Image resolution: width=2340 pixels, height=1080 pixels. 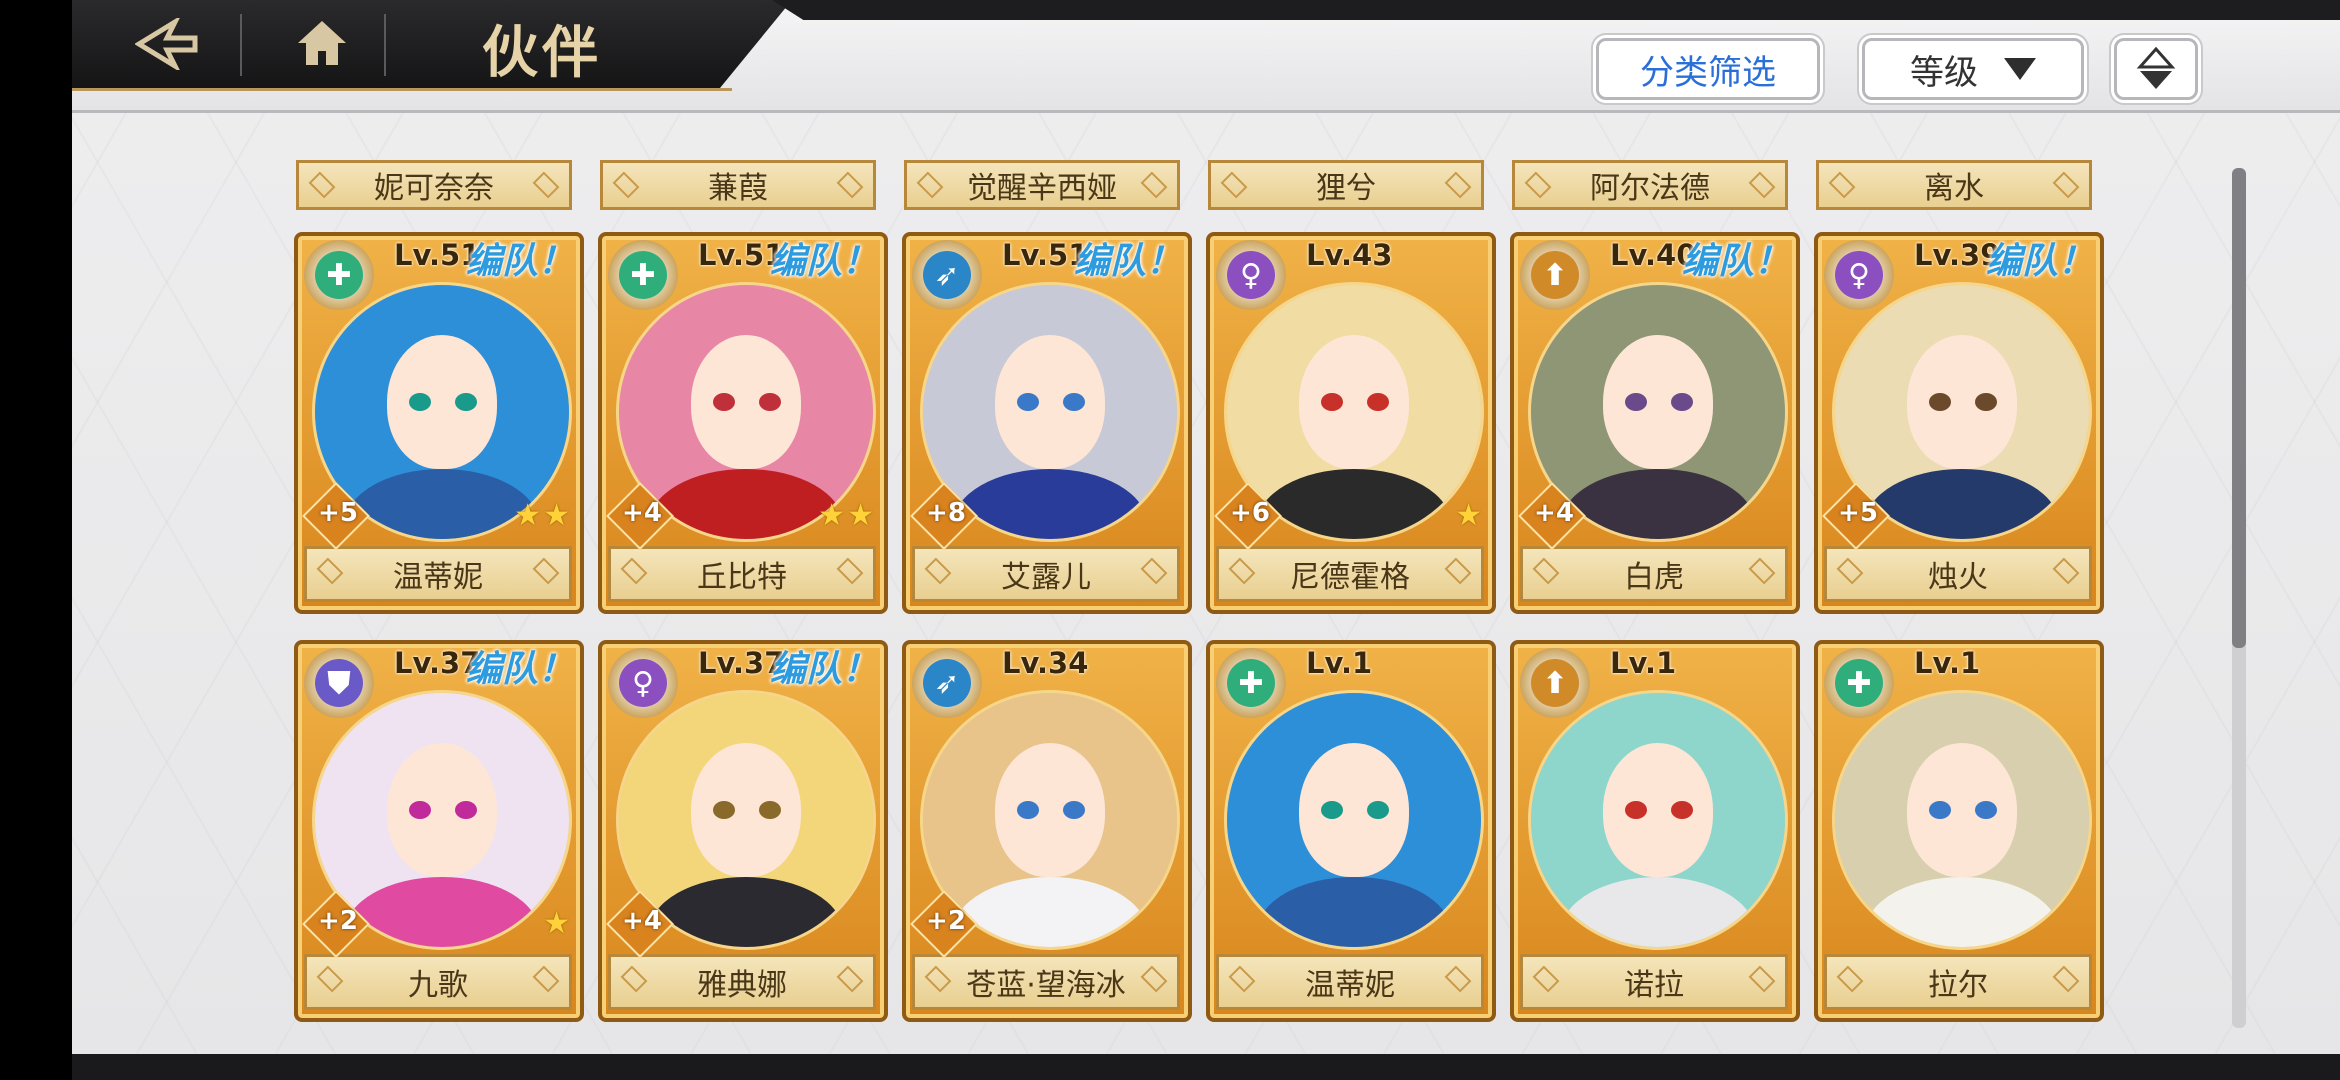 I want to click on cross-icon: ✚, so click(x=1859, y=683).